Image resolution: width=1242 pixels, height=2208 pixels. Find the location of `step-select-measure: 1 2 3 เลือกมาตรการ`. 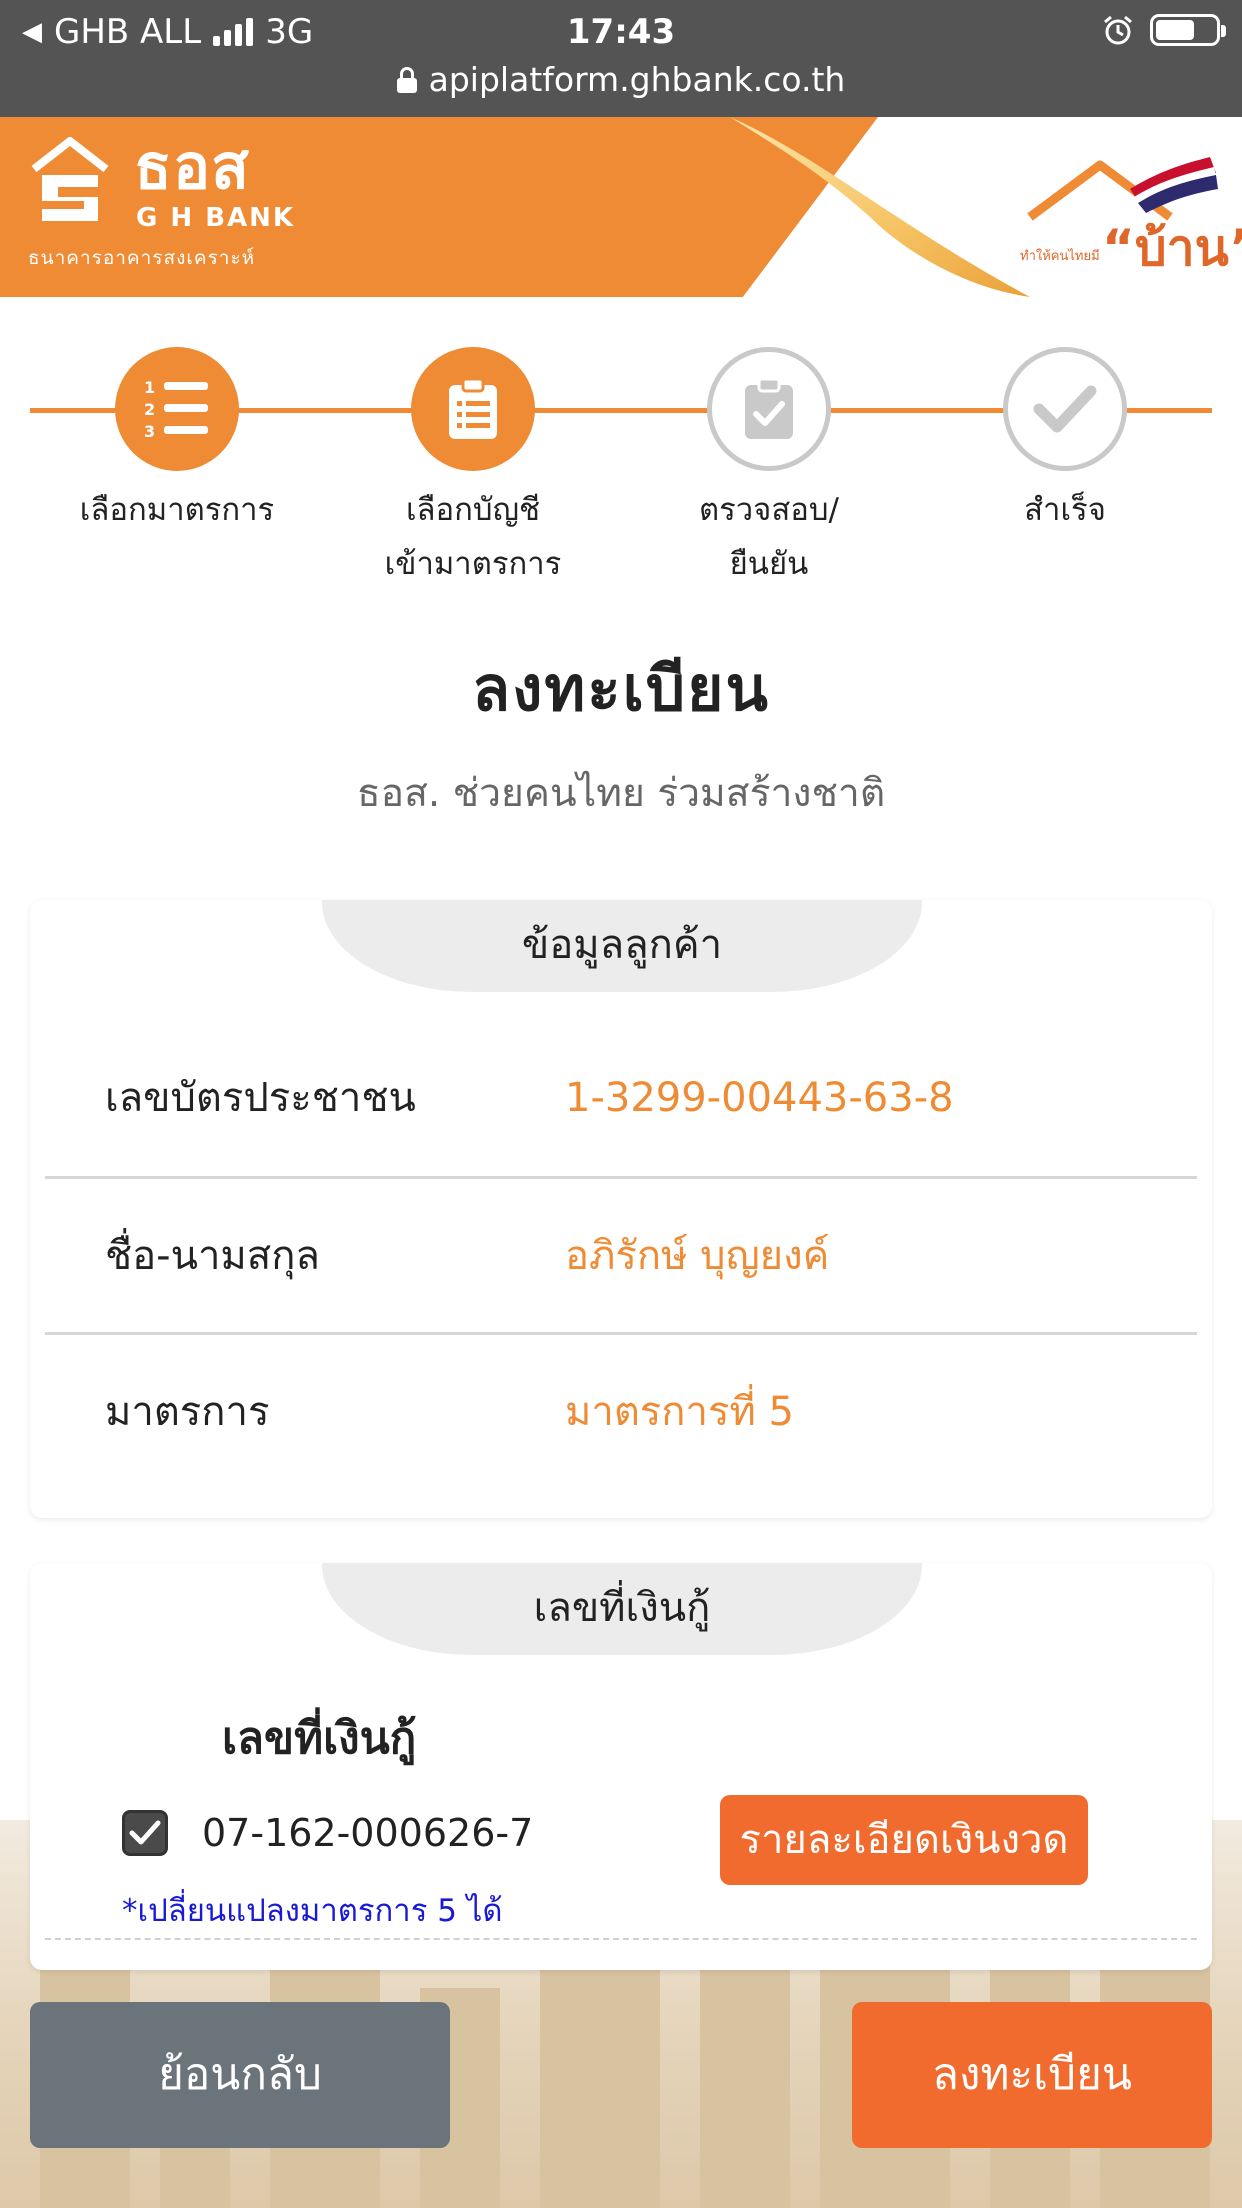

step-select-measure: 1 2 3 เลือกมาตรการ is located at coordinates (177, 442).